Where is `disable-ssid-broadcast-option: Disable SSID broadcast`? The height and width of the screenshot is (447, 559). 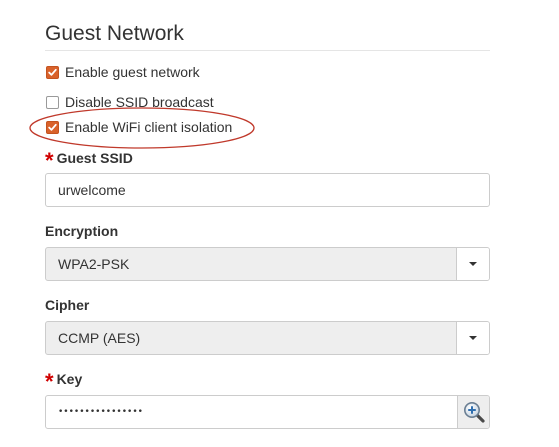 disable-ssid-broadcast-option: Disable SSID broadcast is located at coordinates (130, 102).